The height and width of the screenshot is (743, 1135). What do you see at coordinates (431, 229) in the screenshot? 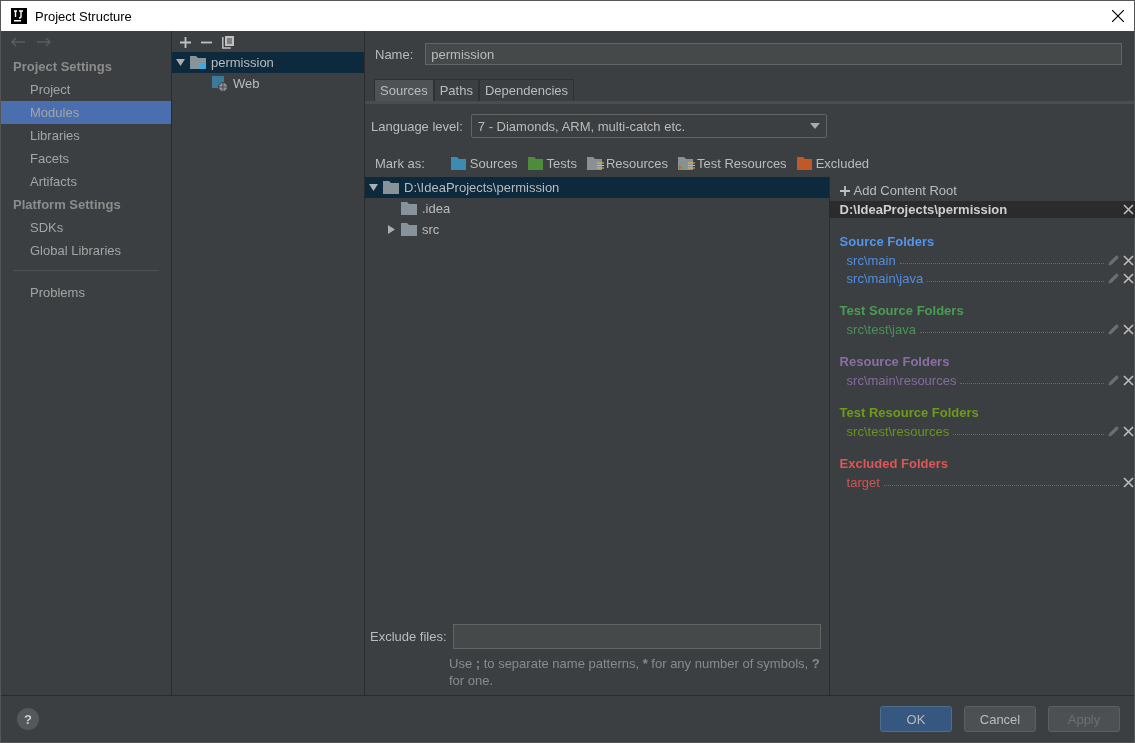
I see `folder-name: src` at bounding box center [431, 229].